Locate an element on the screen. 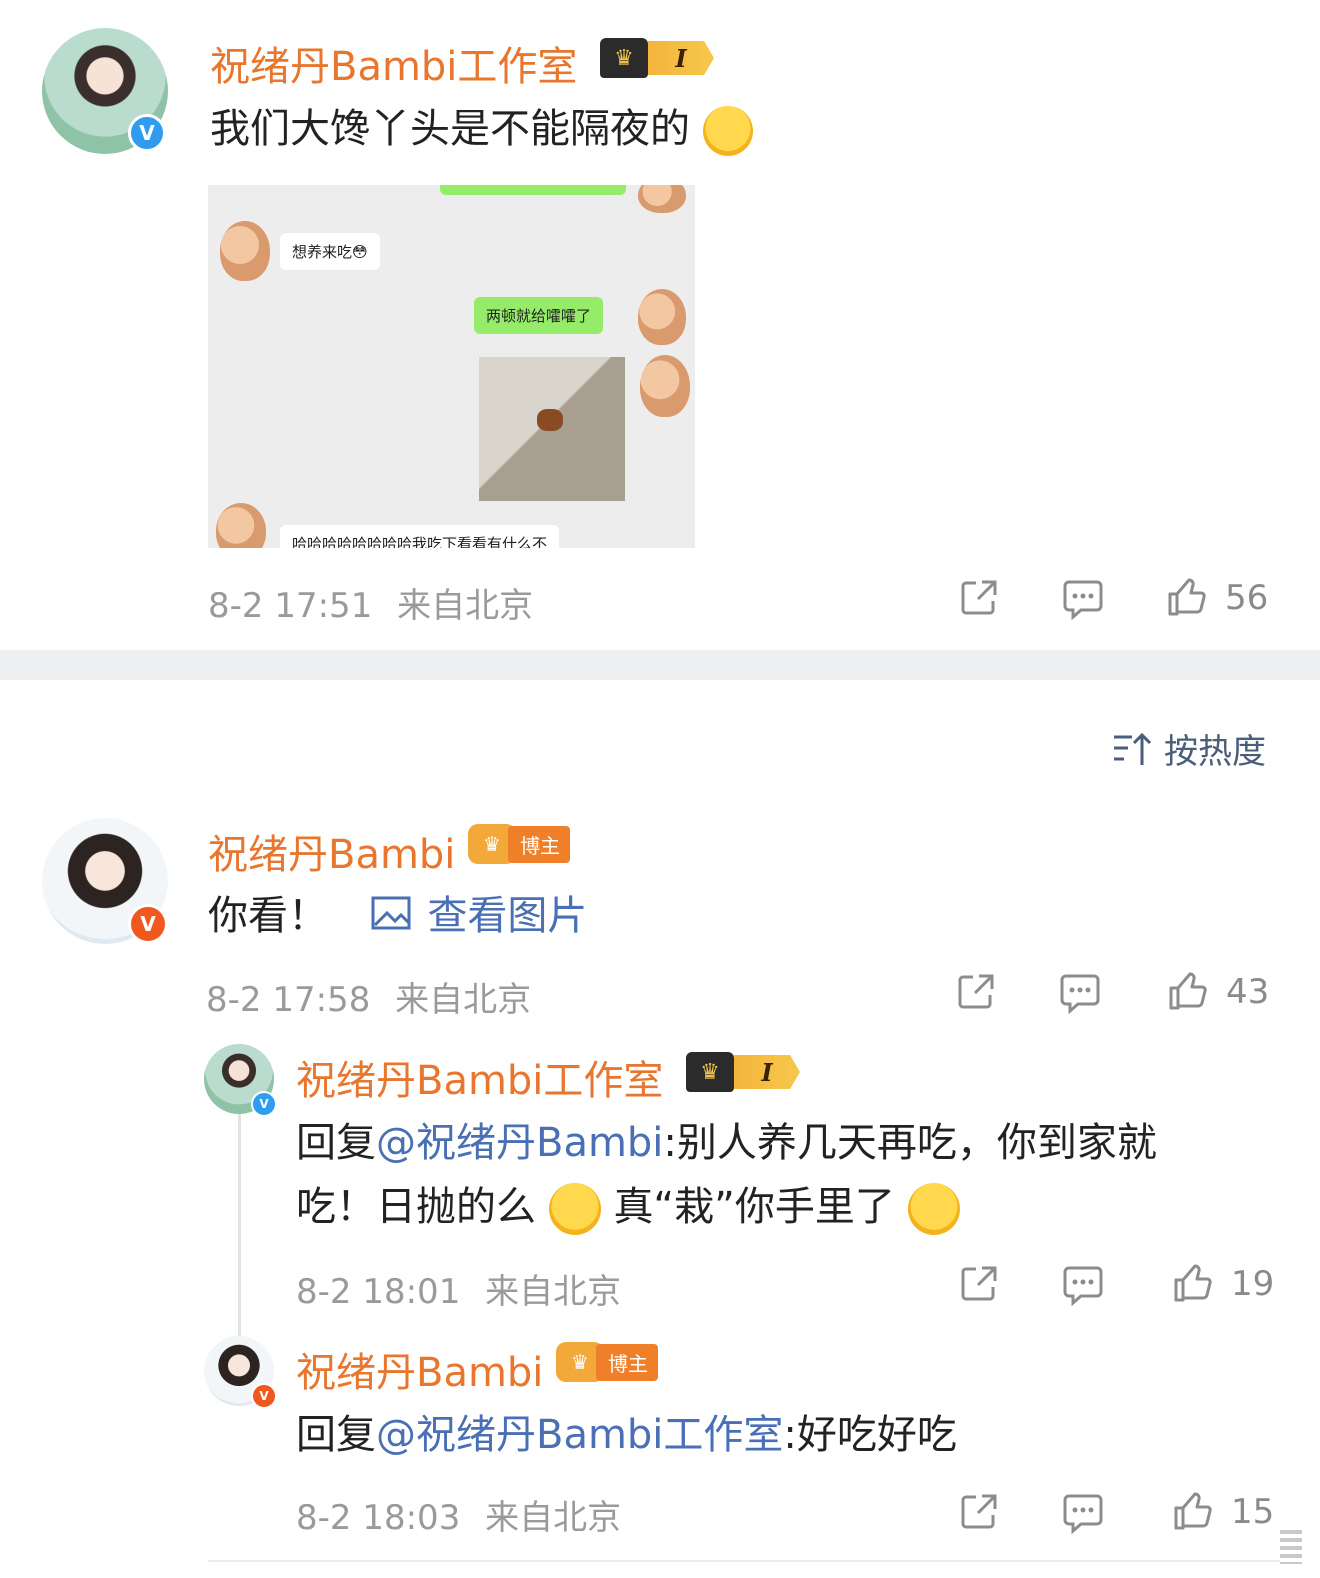 Image resolution: width=1320 pixels, height=1578 pixels. reply-body-2b: 真“栽”你手里了 is located at coordinates (754, 1207).